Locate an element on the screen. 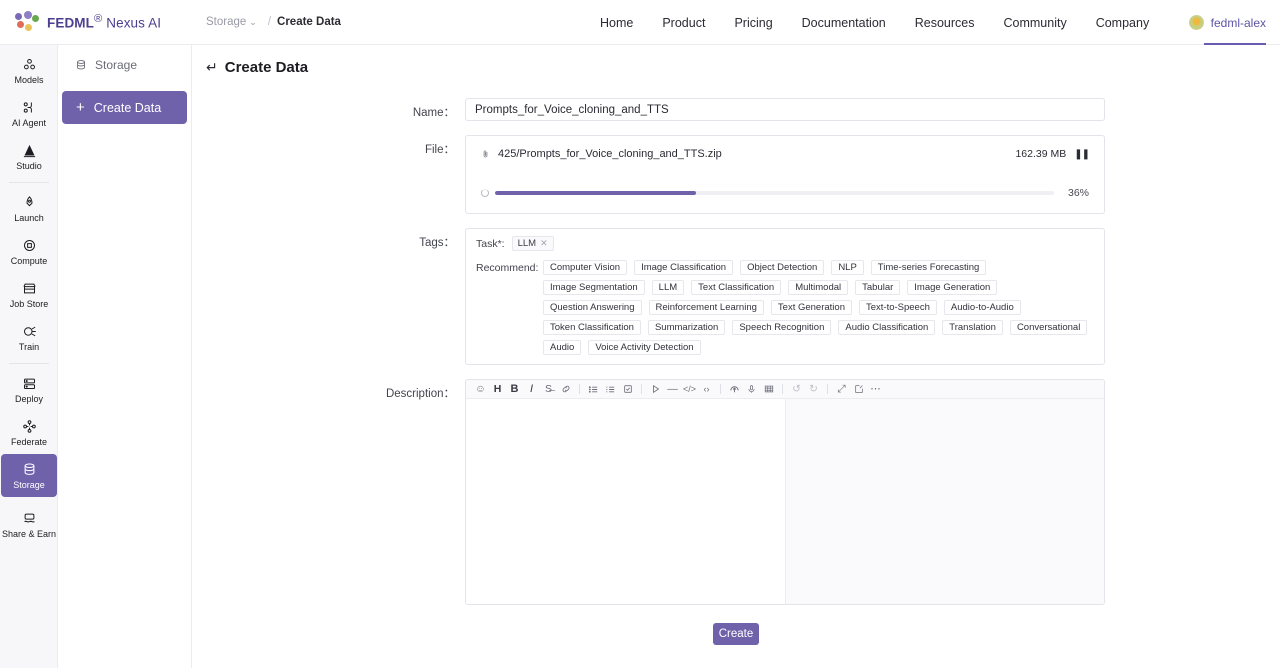 Image resolution: width=1280 pixels, height=668 pixels. recommend-chip: Audio is located at coordinates (562, 347).